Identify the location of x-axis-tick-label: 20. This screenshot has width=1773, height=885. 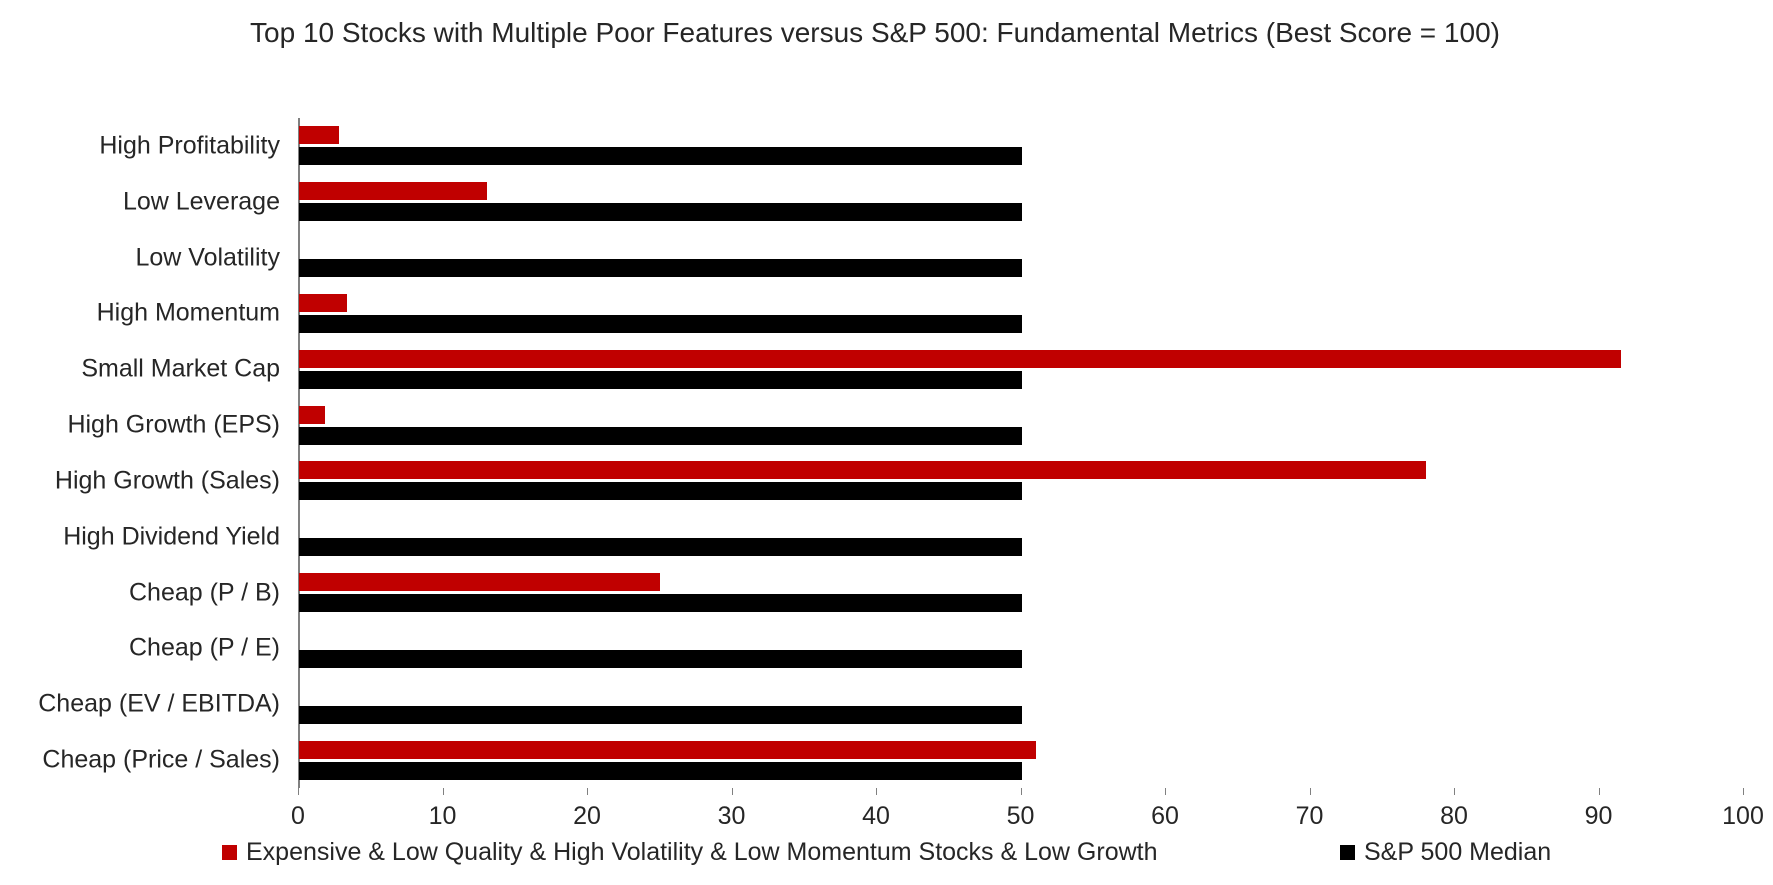
(587, 816).